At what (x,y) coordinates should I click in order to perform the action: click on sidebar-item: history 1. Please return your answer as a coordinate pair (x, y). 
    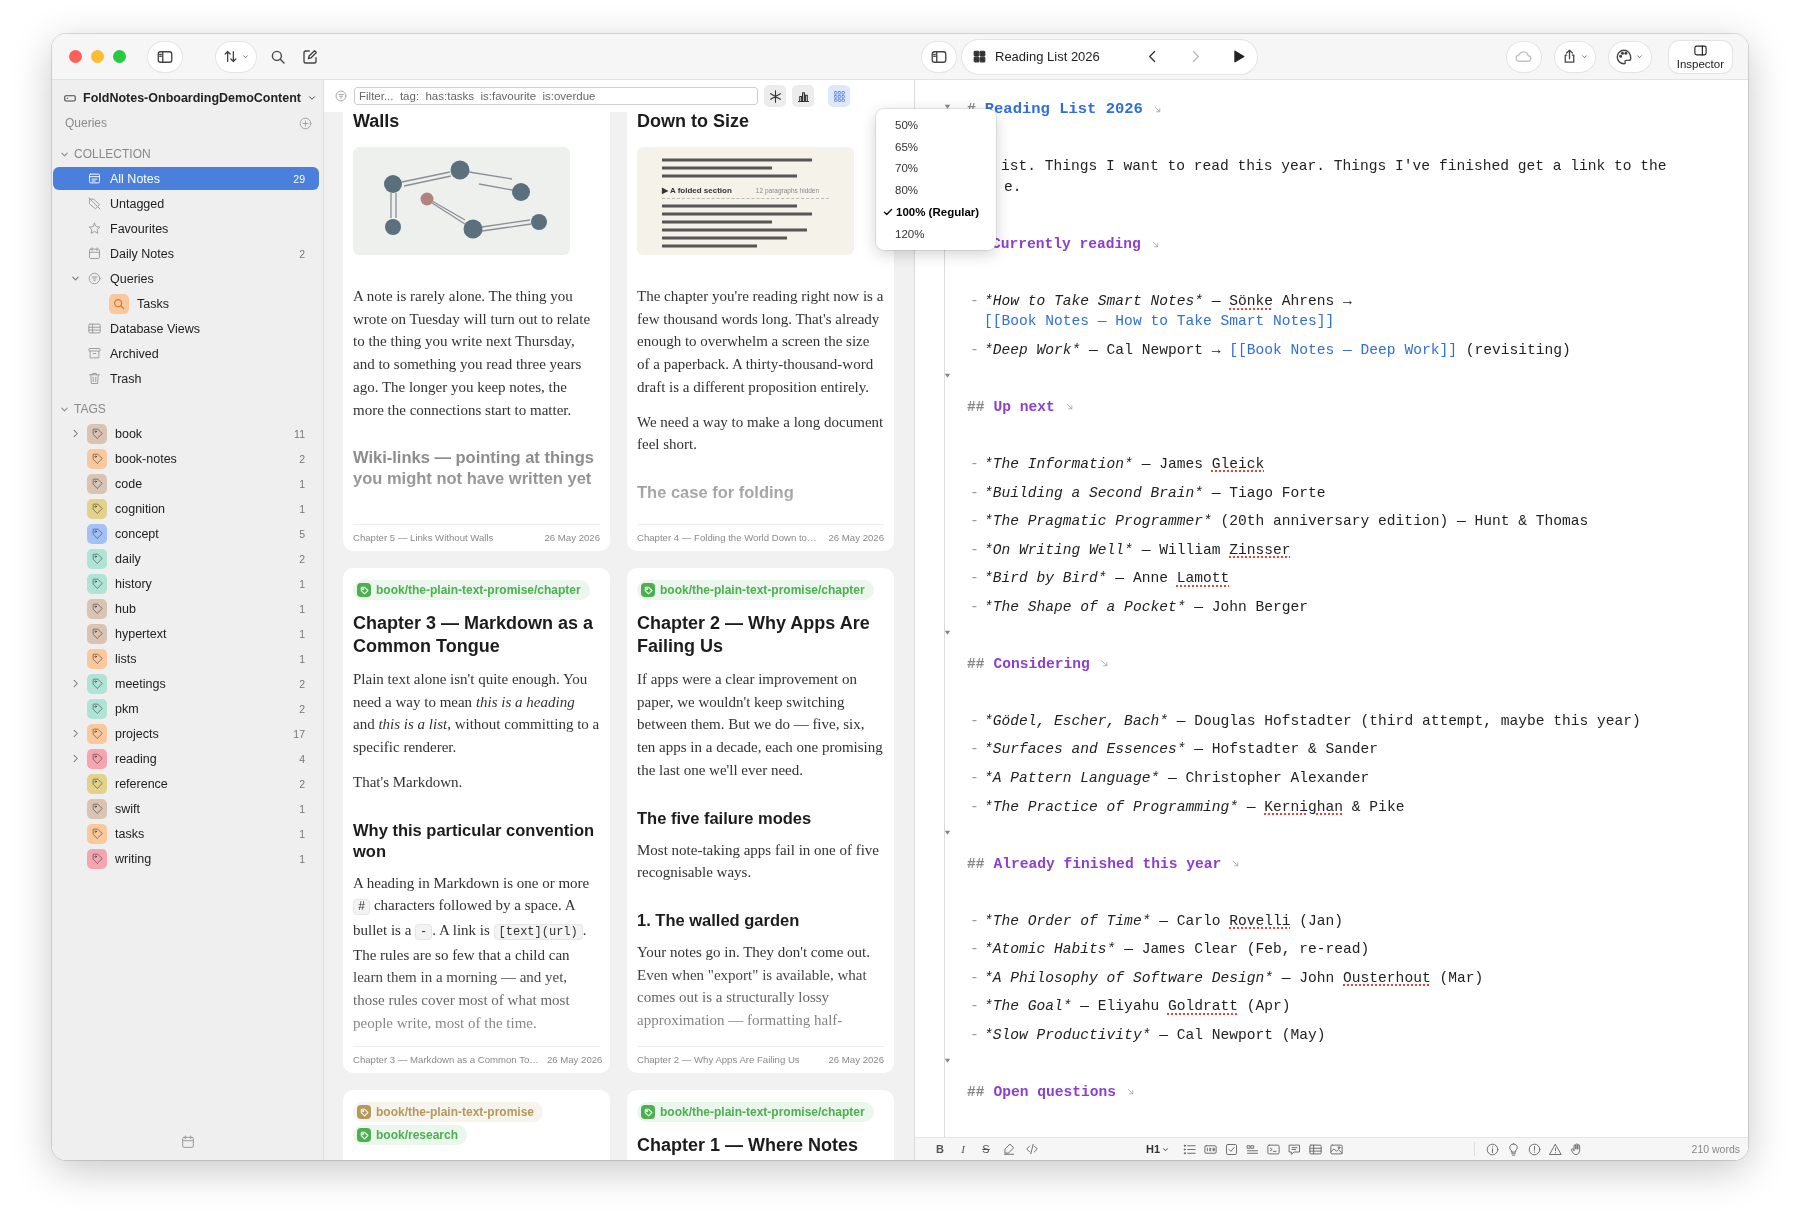
    Looking at the image, I should click on (186, 583).